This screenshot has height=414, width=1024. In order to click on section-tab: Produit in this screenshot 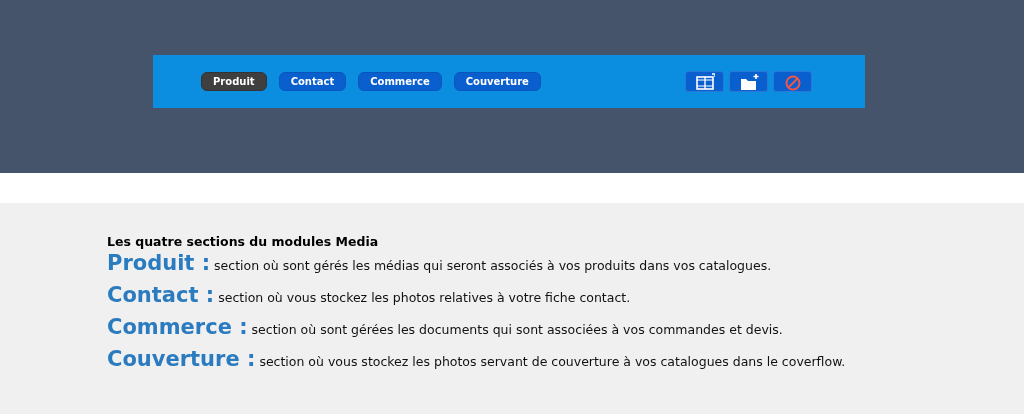, I will do `click(234, 81)`.